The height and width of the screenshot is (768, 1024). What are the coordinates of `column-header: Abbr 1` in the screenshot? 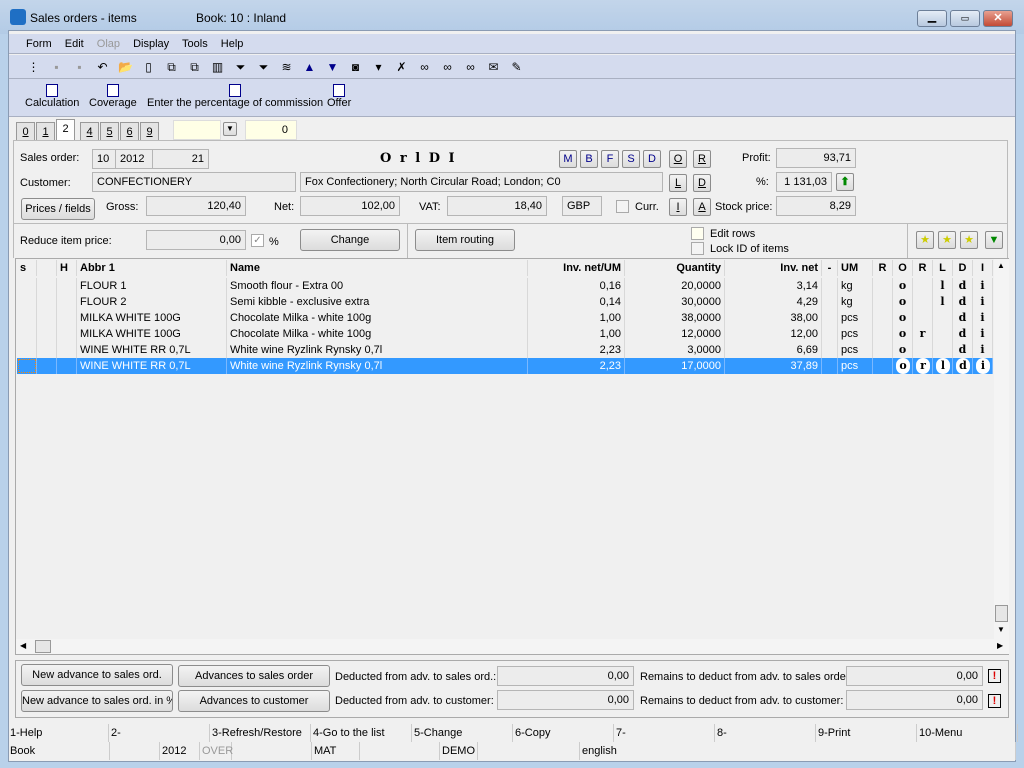 It's located at (152, 268).